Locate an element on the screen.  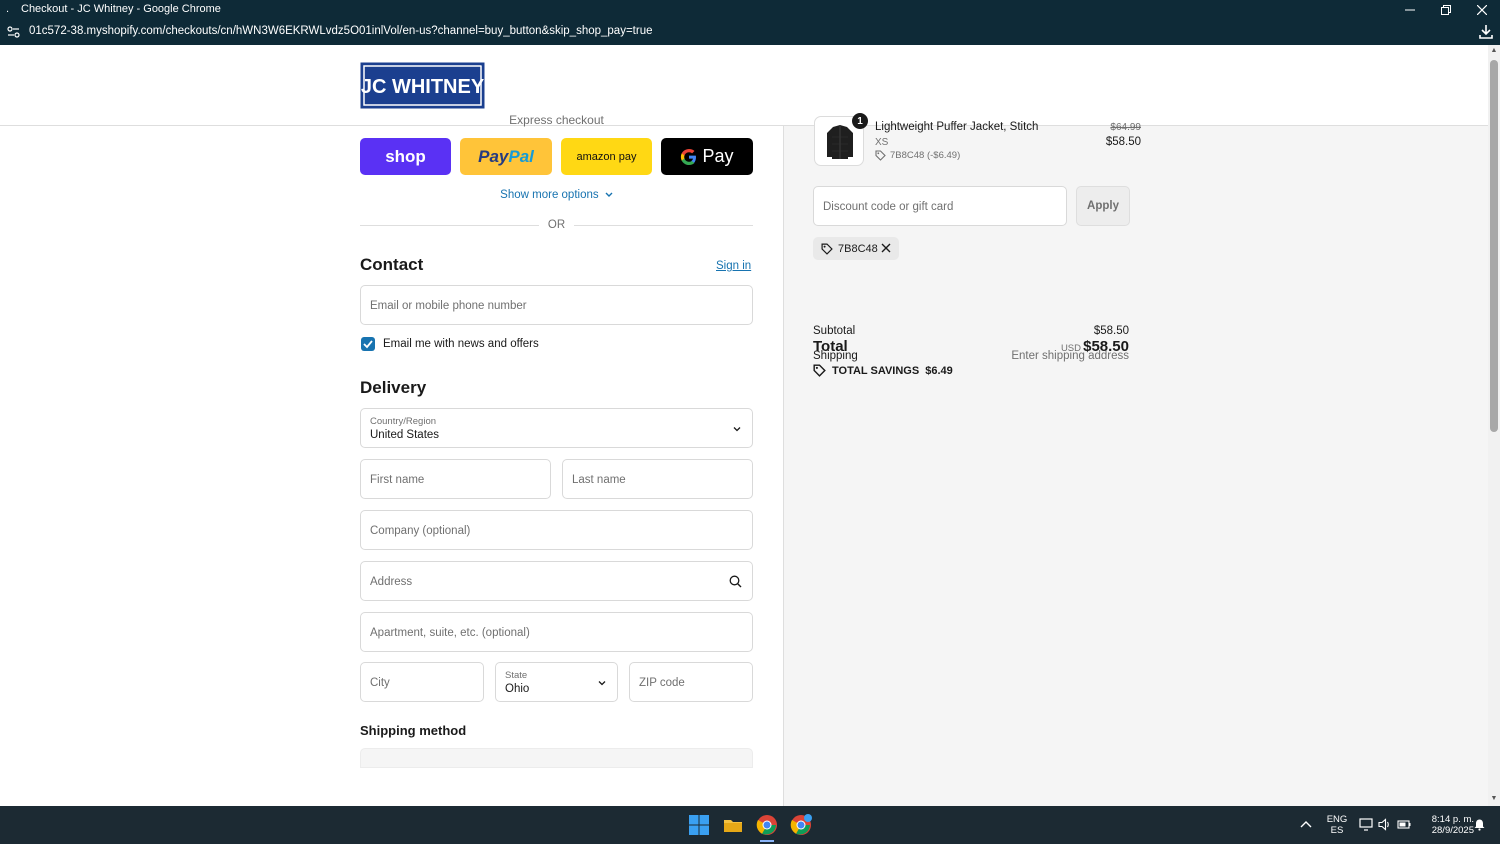
site-settings-icon is located at coordinates (13, 32).